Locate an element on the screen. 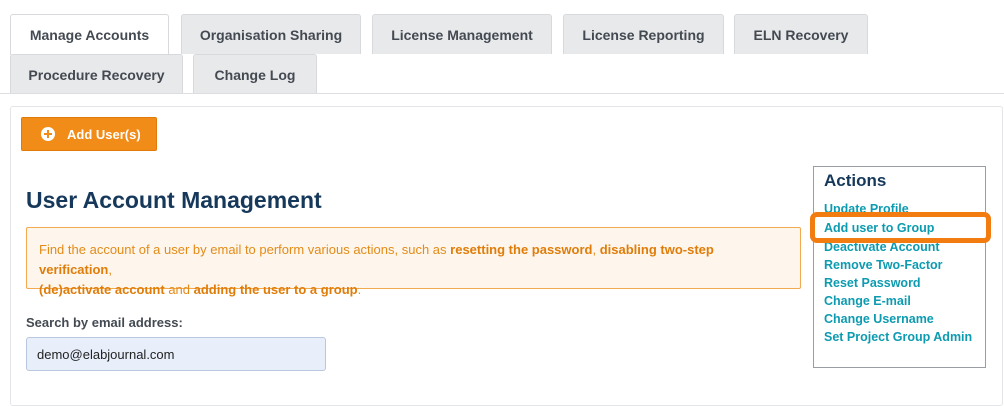 The image size is (1004, 406). tab-procedure-recovery: Procedure Recovery is located at coordinates (96, 74).